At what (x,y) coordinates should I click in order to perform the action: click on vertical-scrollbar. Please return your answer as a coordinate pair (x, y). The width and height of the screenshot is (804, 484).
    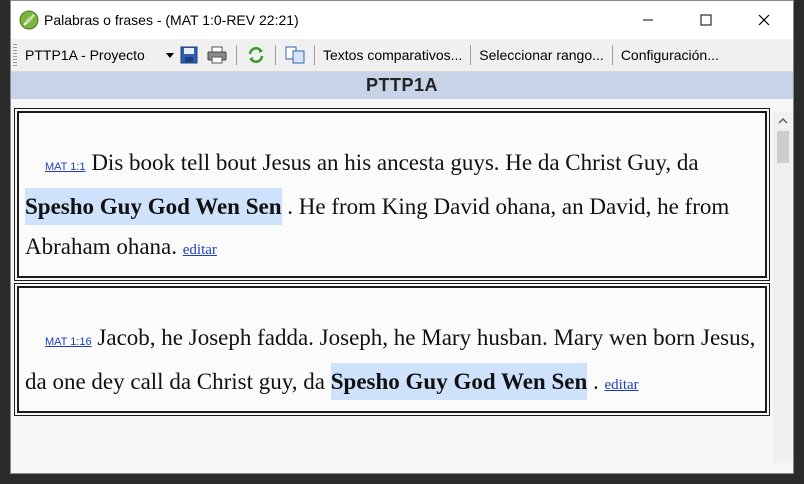
    Looking at the image, I should click on (783, 287).